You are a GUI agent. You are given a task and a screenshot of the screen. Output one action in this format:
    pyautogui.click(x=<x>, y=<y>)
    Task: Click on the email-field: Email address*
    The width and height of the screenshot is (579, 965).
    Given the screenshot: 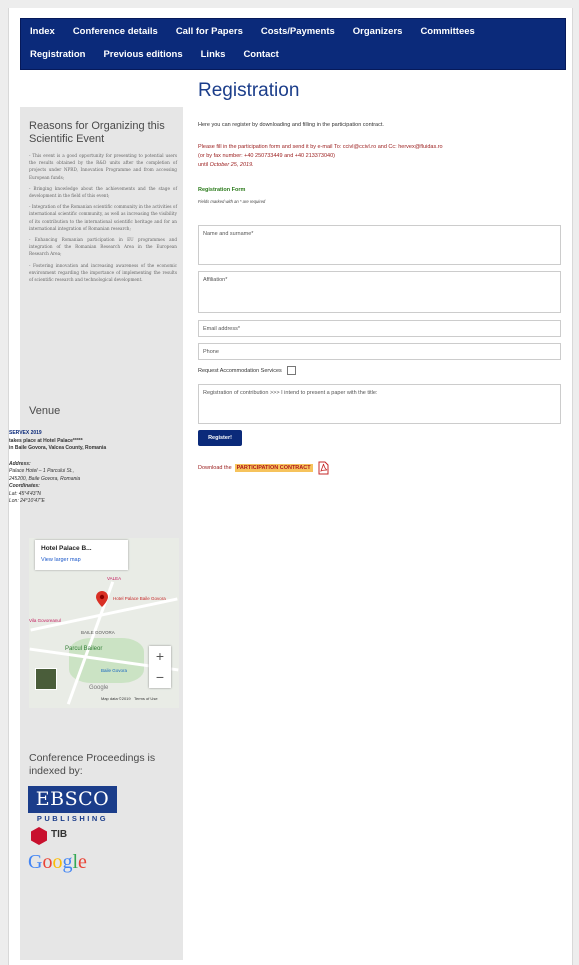 What is the action you would take?
    pyautogui.click(x=379, y=328)
    